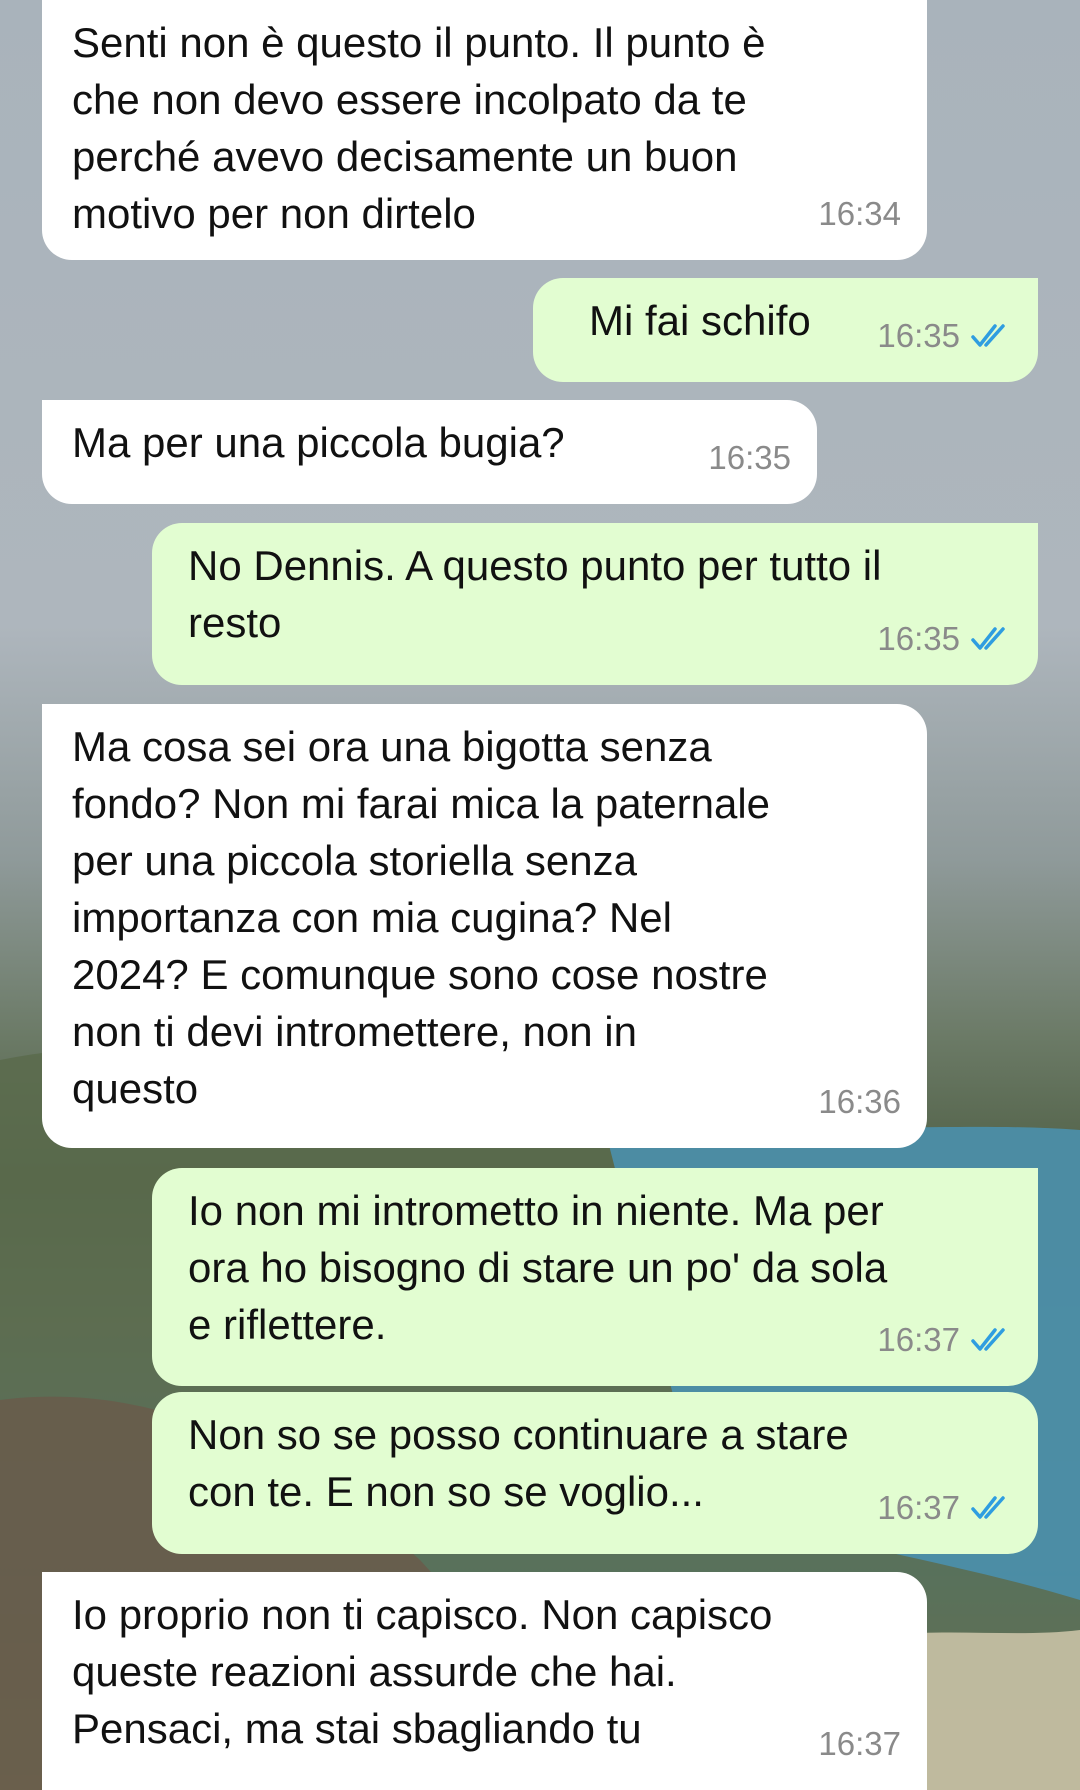 The height and width of the screenshot is (1790, 1080). I want to click on message-time: 16:34, so click(859, 213).